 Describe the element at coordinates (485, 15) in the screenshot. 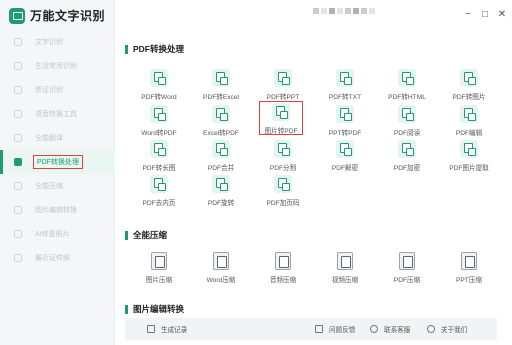

I see `maximize-button: □` at that location.